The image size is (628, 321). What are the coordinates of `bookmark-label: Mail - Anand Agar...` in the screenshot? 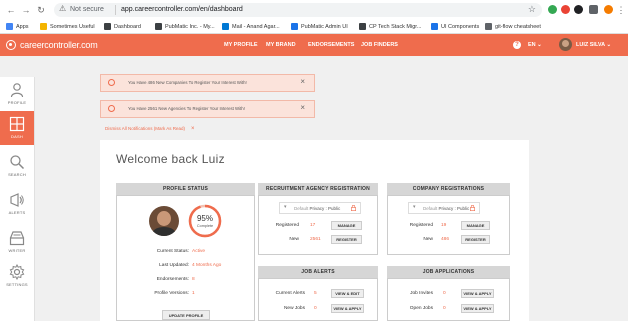 It's located at (256, 26).